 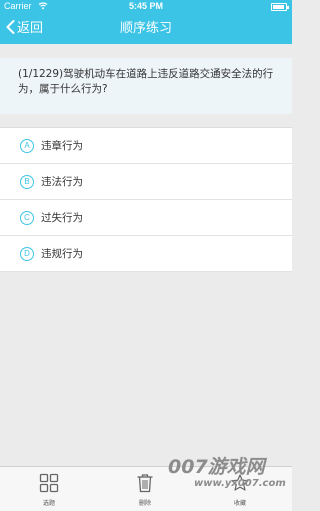 I want to click on nav-bar: 返回 顺序练习, so click(x=146, y=29).